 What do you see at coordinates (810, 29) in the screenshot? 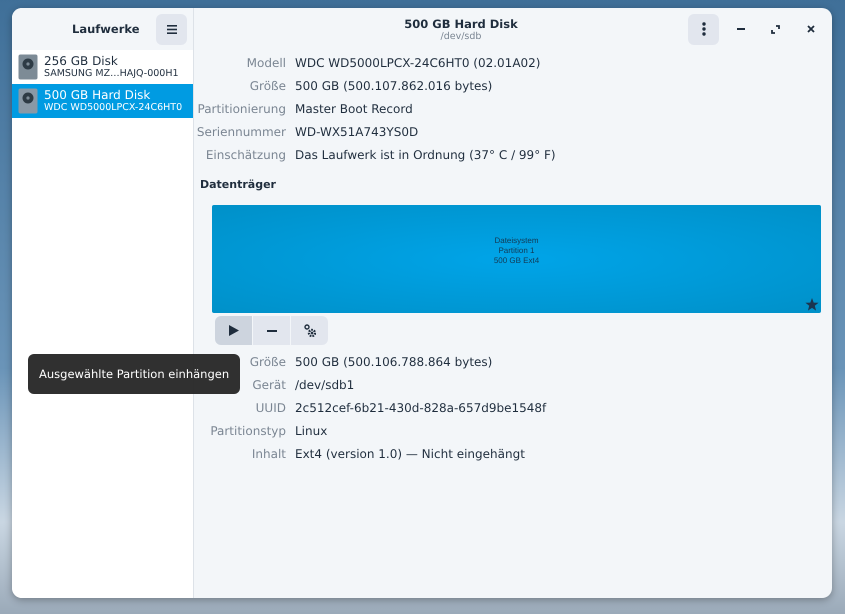
I see `close-icon` at bounding box center [810, 29].